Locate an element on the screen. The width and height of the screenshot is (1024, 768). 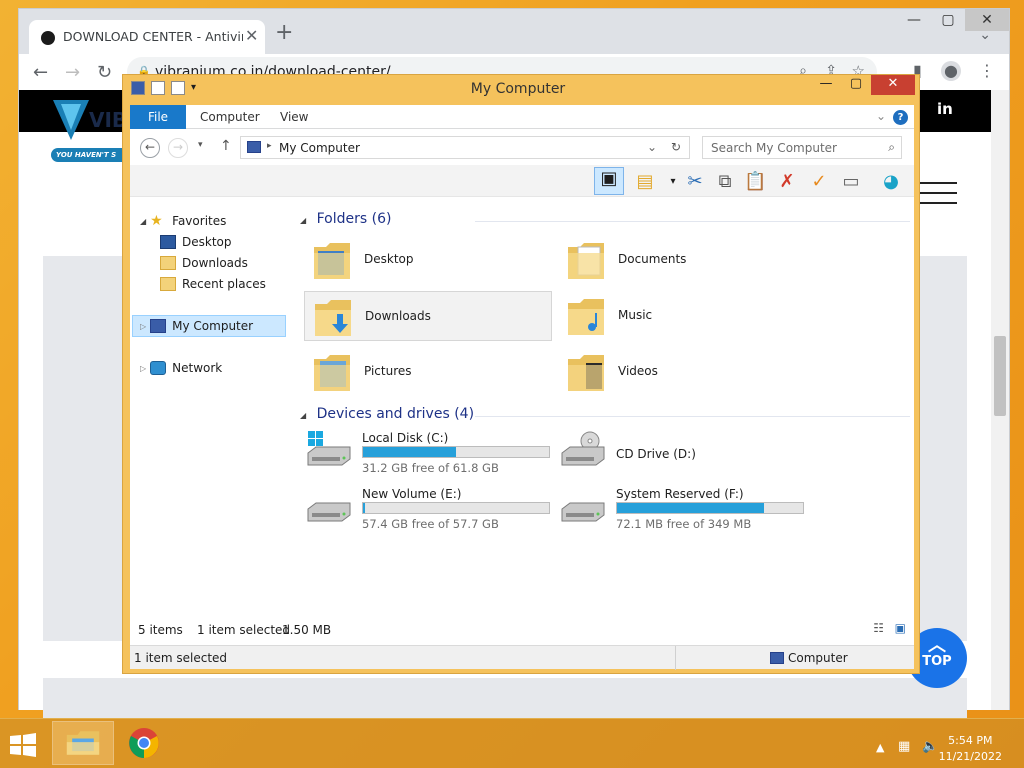
group-title: Folders (6) is located at coordinates (354, 219).